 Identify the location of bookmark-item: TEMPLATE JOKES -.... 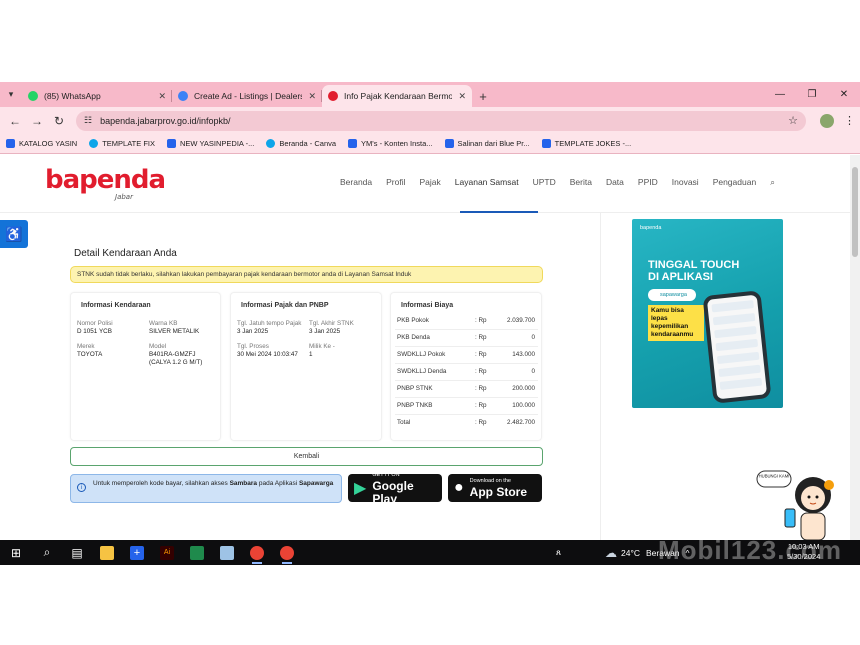
(586, 143).